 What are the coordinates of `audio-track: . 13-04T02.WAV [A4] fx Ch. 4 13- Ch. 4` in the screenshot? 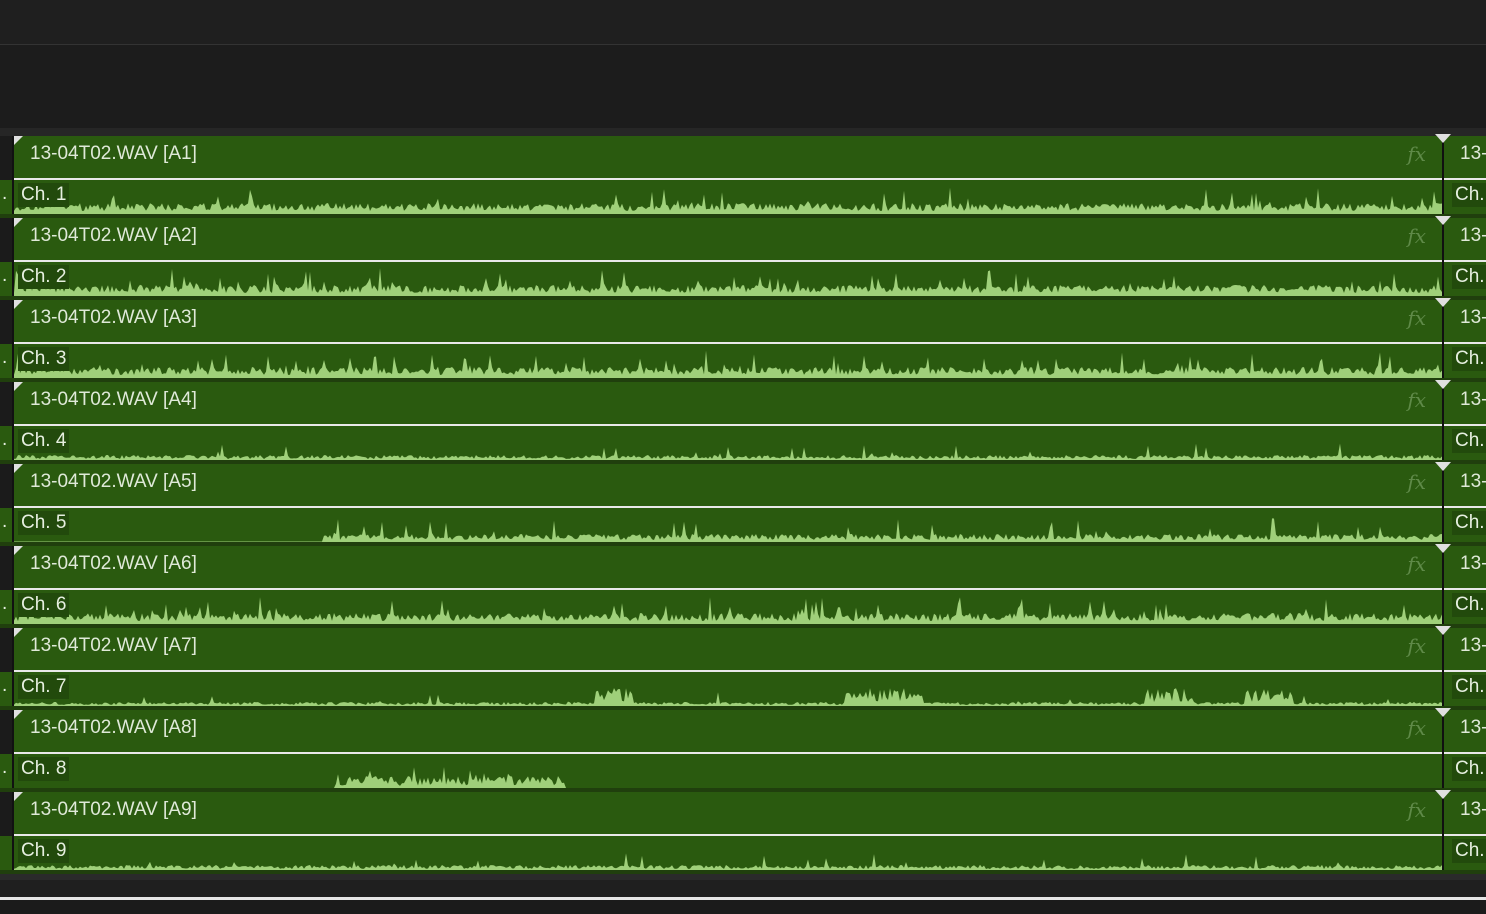 It's located at (743, 422).